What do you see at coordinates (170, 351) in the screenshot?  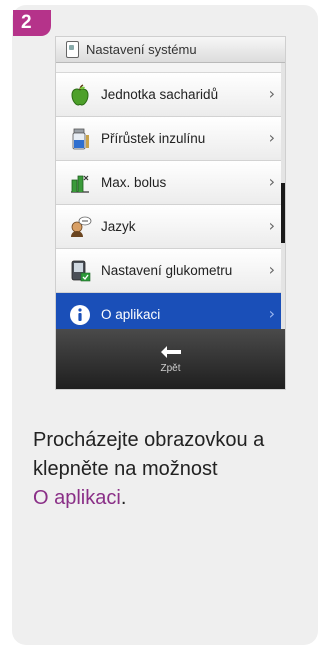 I see `back-arrow-icon` at bounding box center [170, 351].